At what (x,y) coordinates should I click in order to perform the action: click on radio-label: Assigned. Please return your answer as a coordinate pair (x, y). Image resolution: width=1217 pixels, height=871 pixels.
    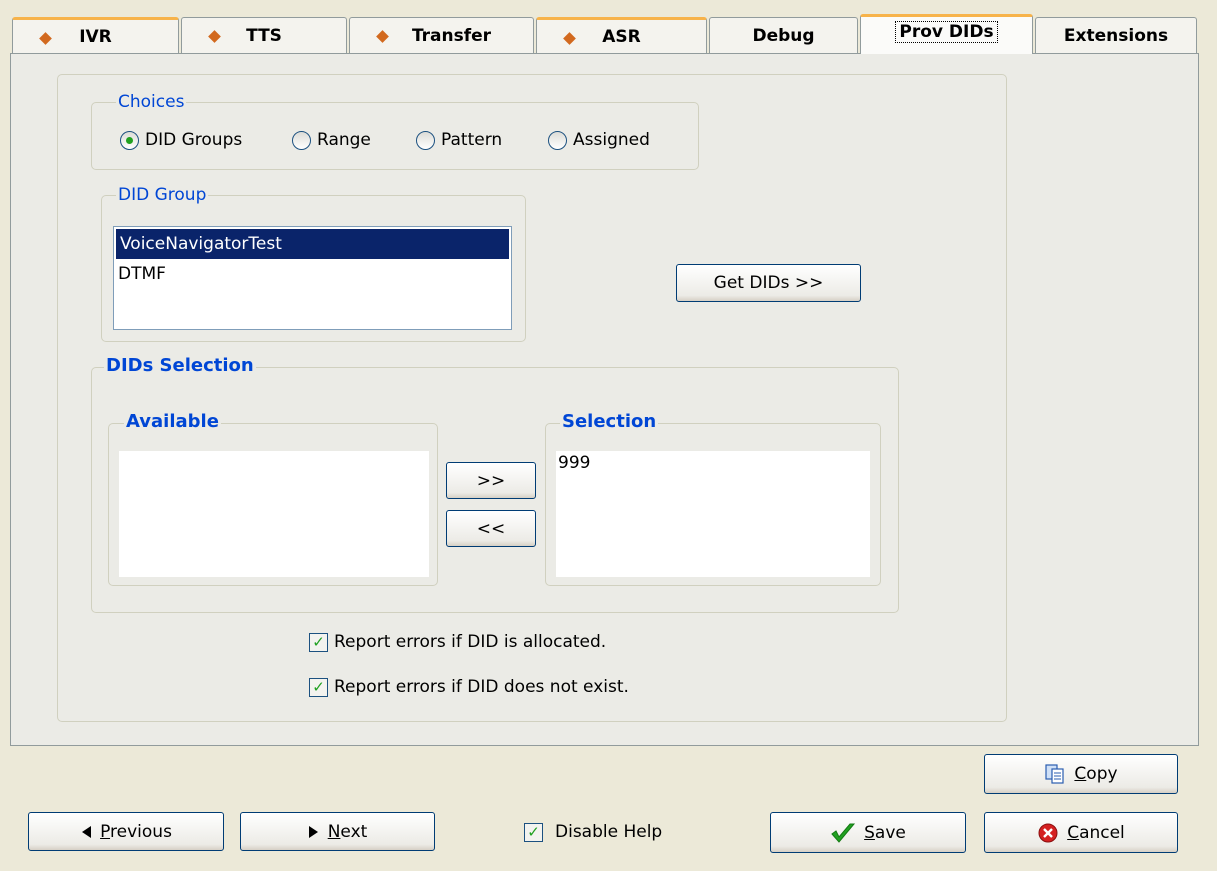
    Looking at the image, I should click on (611, 140).